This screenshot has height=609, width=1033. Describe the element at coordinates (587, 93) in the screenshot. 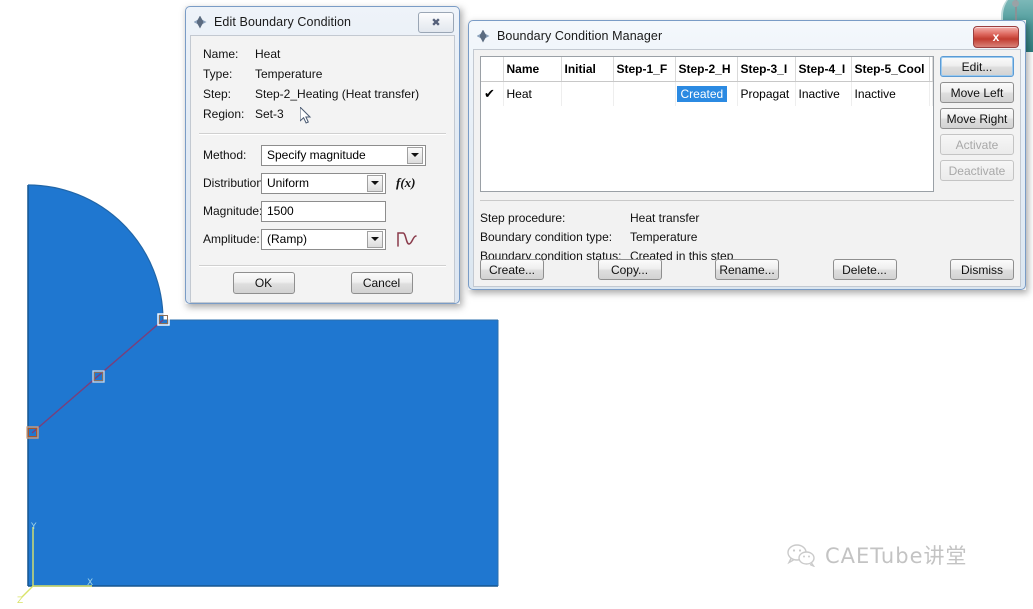

I see `row-initial` at that location.